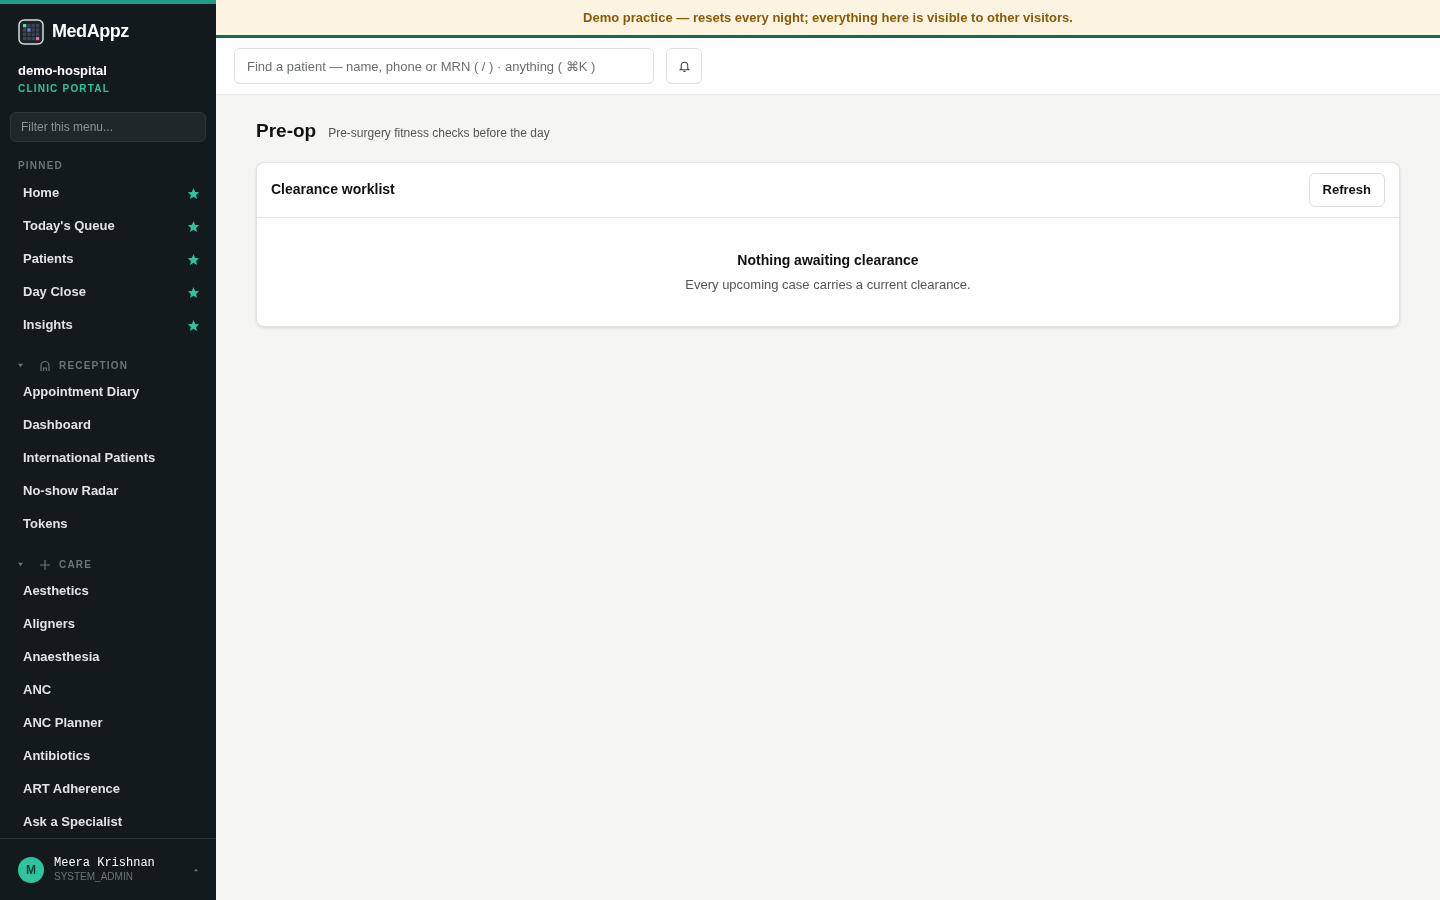  Describe the element at coordinates (81, 392) in the screenshot. I see `nav-link: Appointment Diary` at that location.